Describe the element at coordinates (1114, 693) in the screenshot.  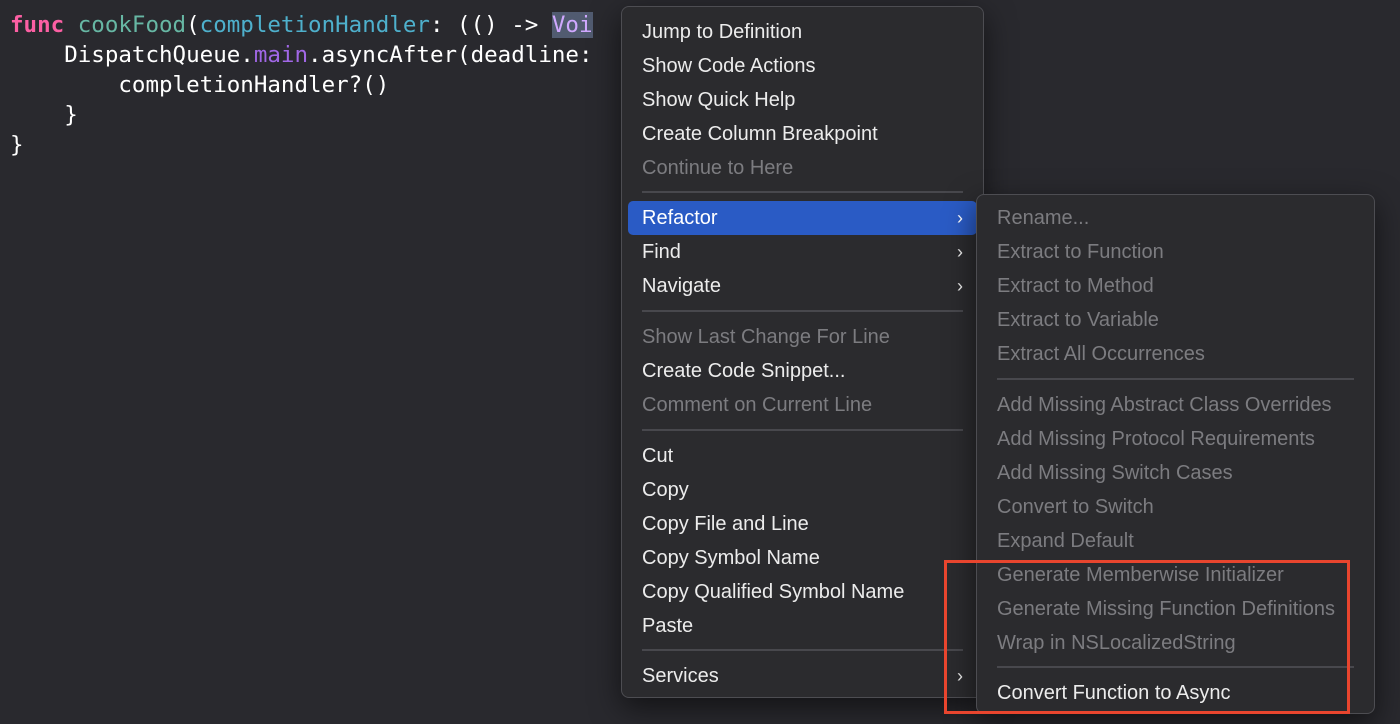
I see `menu-item-label: Convert Function to Async` at that location.